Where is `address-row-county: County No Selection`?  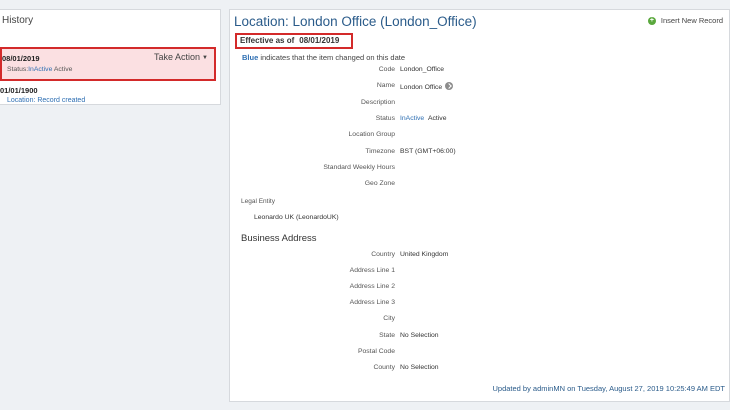
address-row-county: County No Selection is located at coordinates (480, 369).